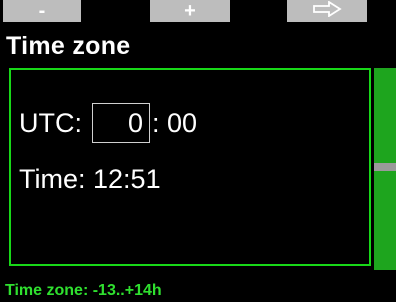 This screenshot has width=396, height=302. What do you see at coordinates (52, 179) in the screenshot?
I see `time-label: Time:` at bounding box center [52, 179].